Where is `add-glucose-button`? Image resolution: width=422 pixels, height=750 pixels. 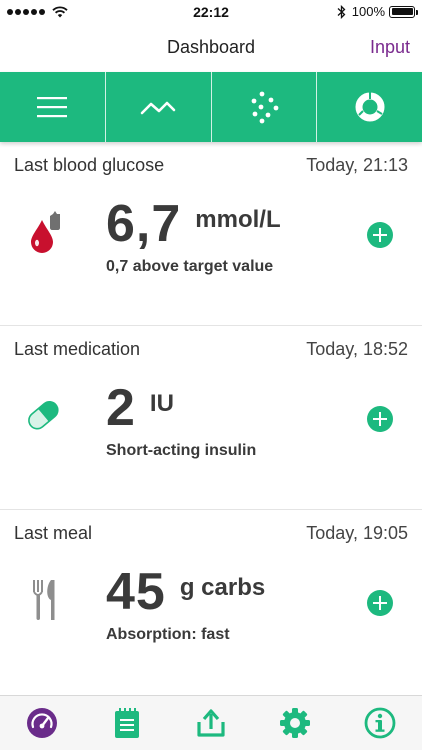 add-glucose-button is located at coordinates (380, 235).